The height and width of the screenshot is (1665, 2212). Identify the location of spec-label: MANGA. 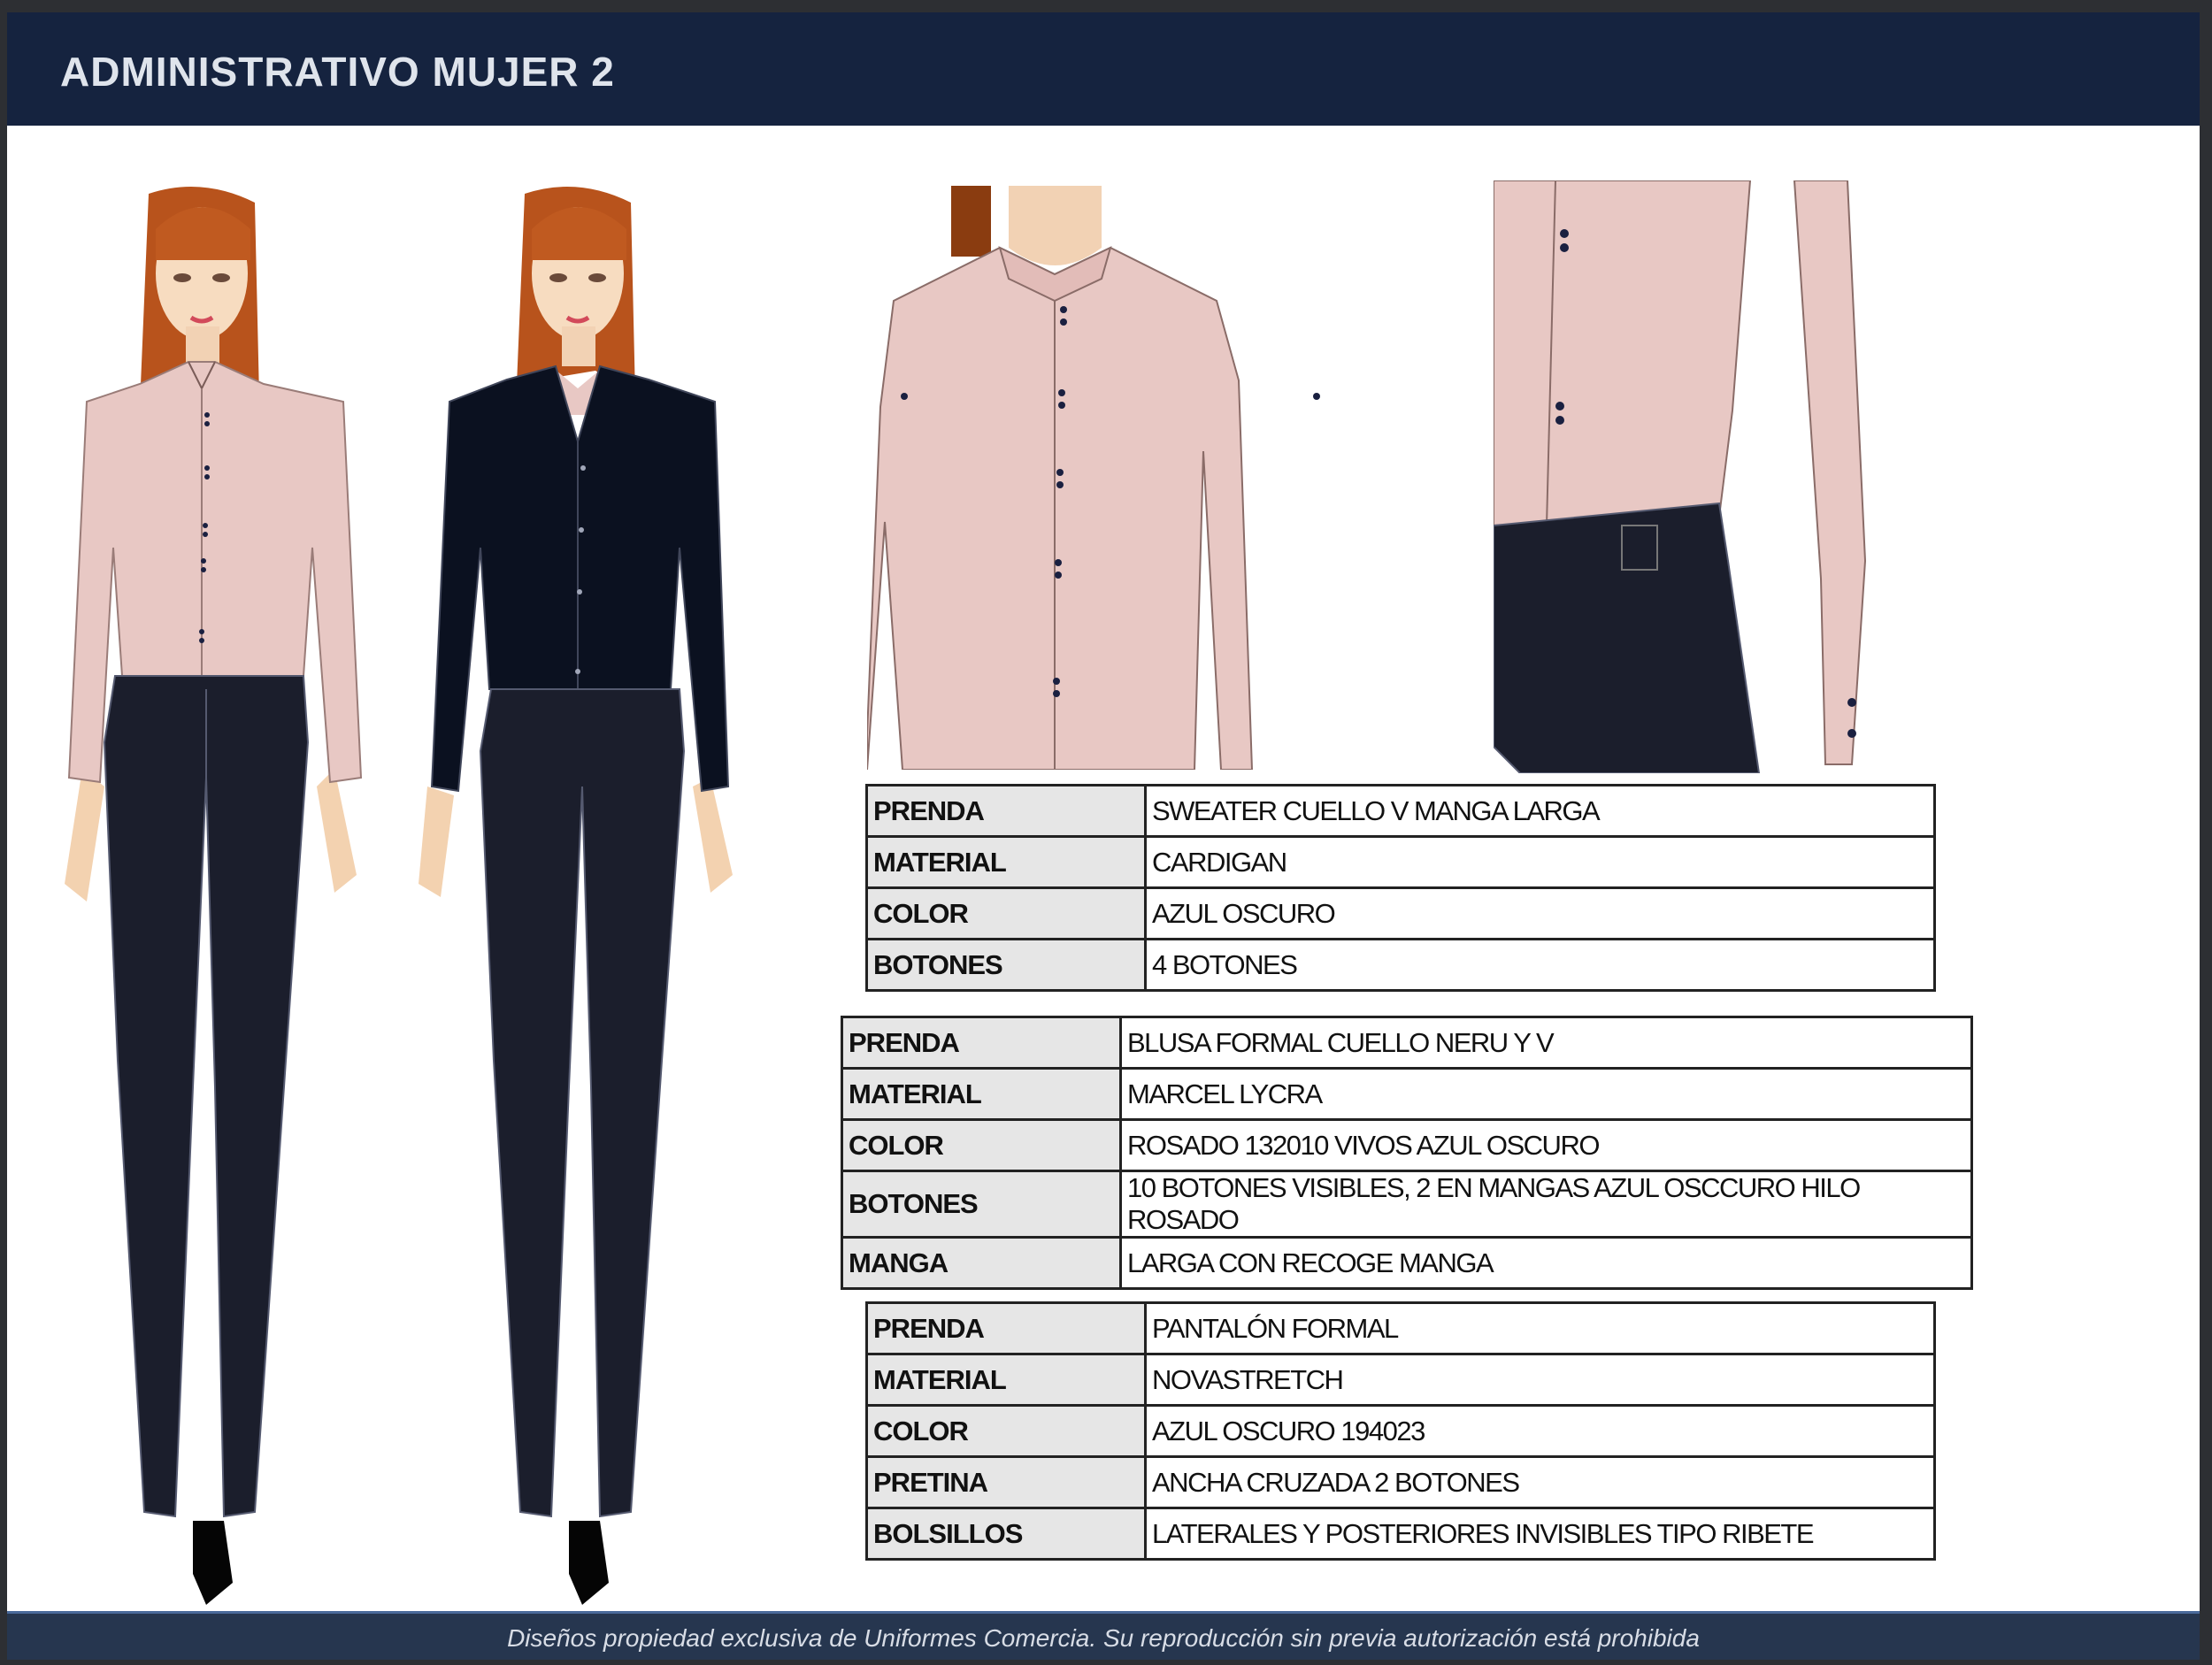
(982, 1263).